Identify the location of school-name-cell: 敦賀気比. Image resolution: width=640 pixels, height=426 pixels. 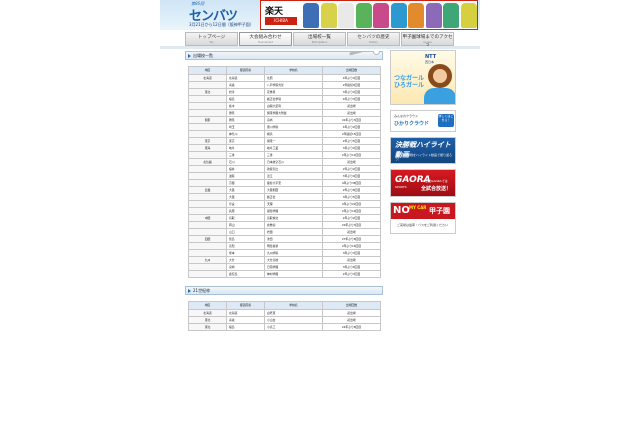
(293, 169).